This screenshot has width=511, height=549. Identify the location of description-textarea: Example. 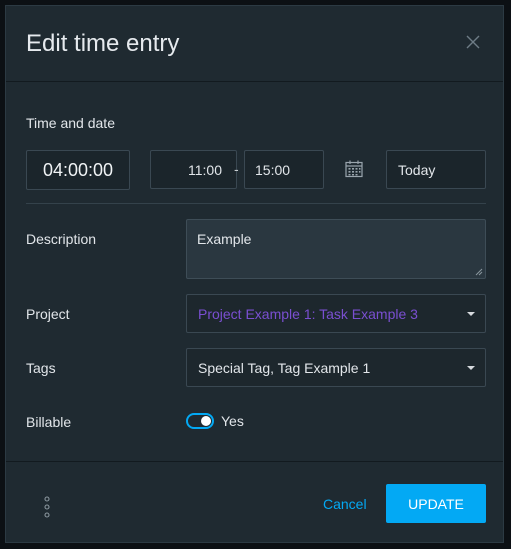
(336, 249).